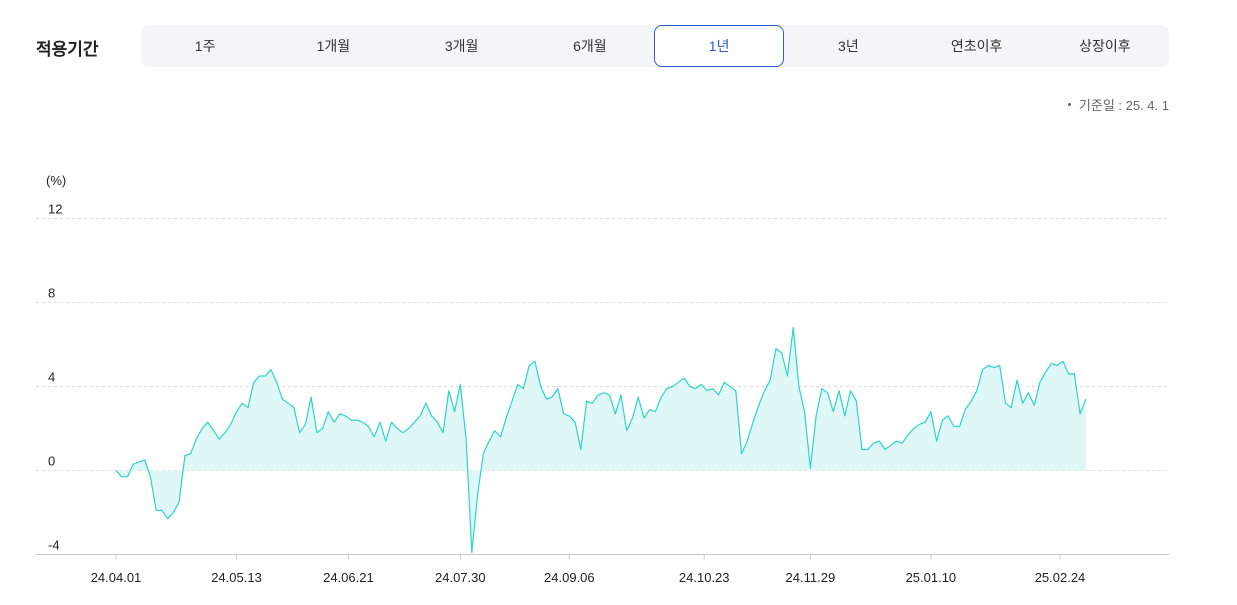 This screenshot has height=605, width=1237. Describe the element at coordinates (569, 577) in the screenshot. I see `x-tick-label: 24.09.06` at that location.